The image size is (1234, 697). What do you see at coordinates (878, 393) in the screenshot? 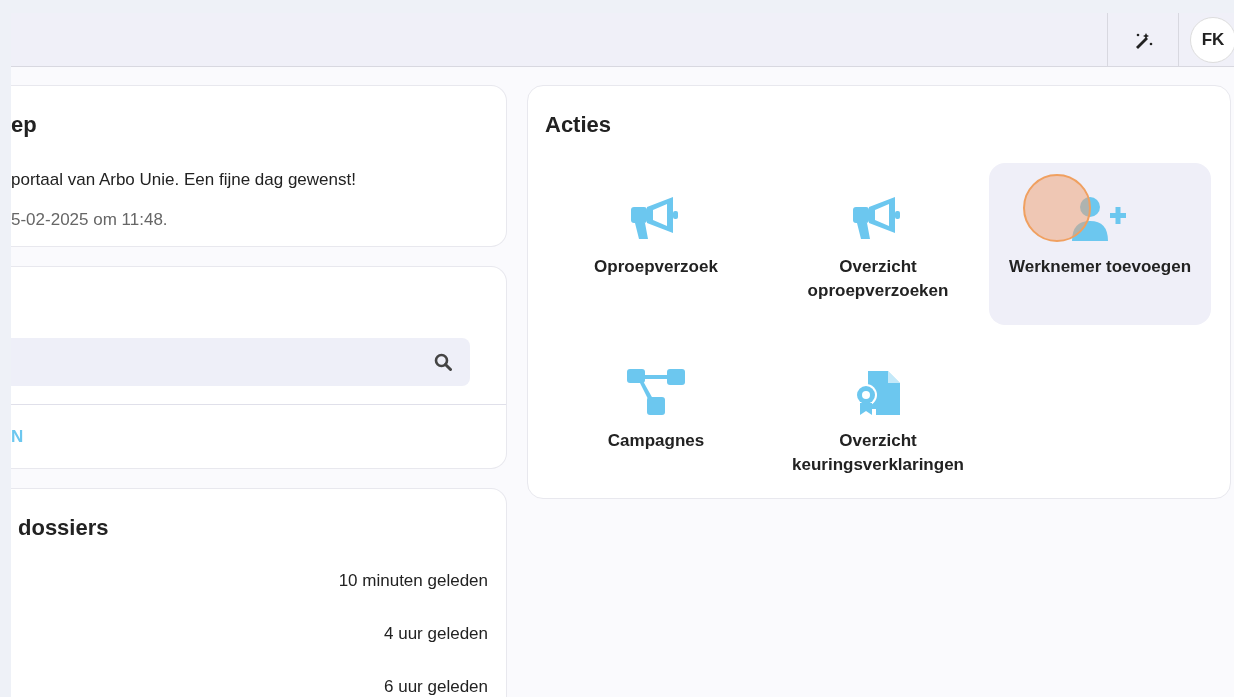
I see `certificate-icon` at bounding box center [878, 393].